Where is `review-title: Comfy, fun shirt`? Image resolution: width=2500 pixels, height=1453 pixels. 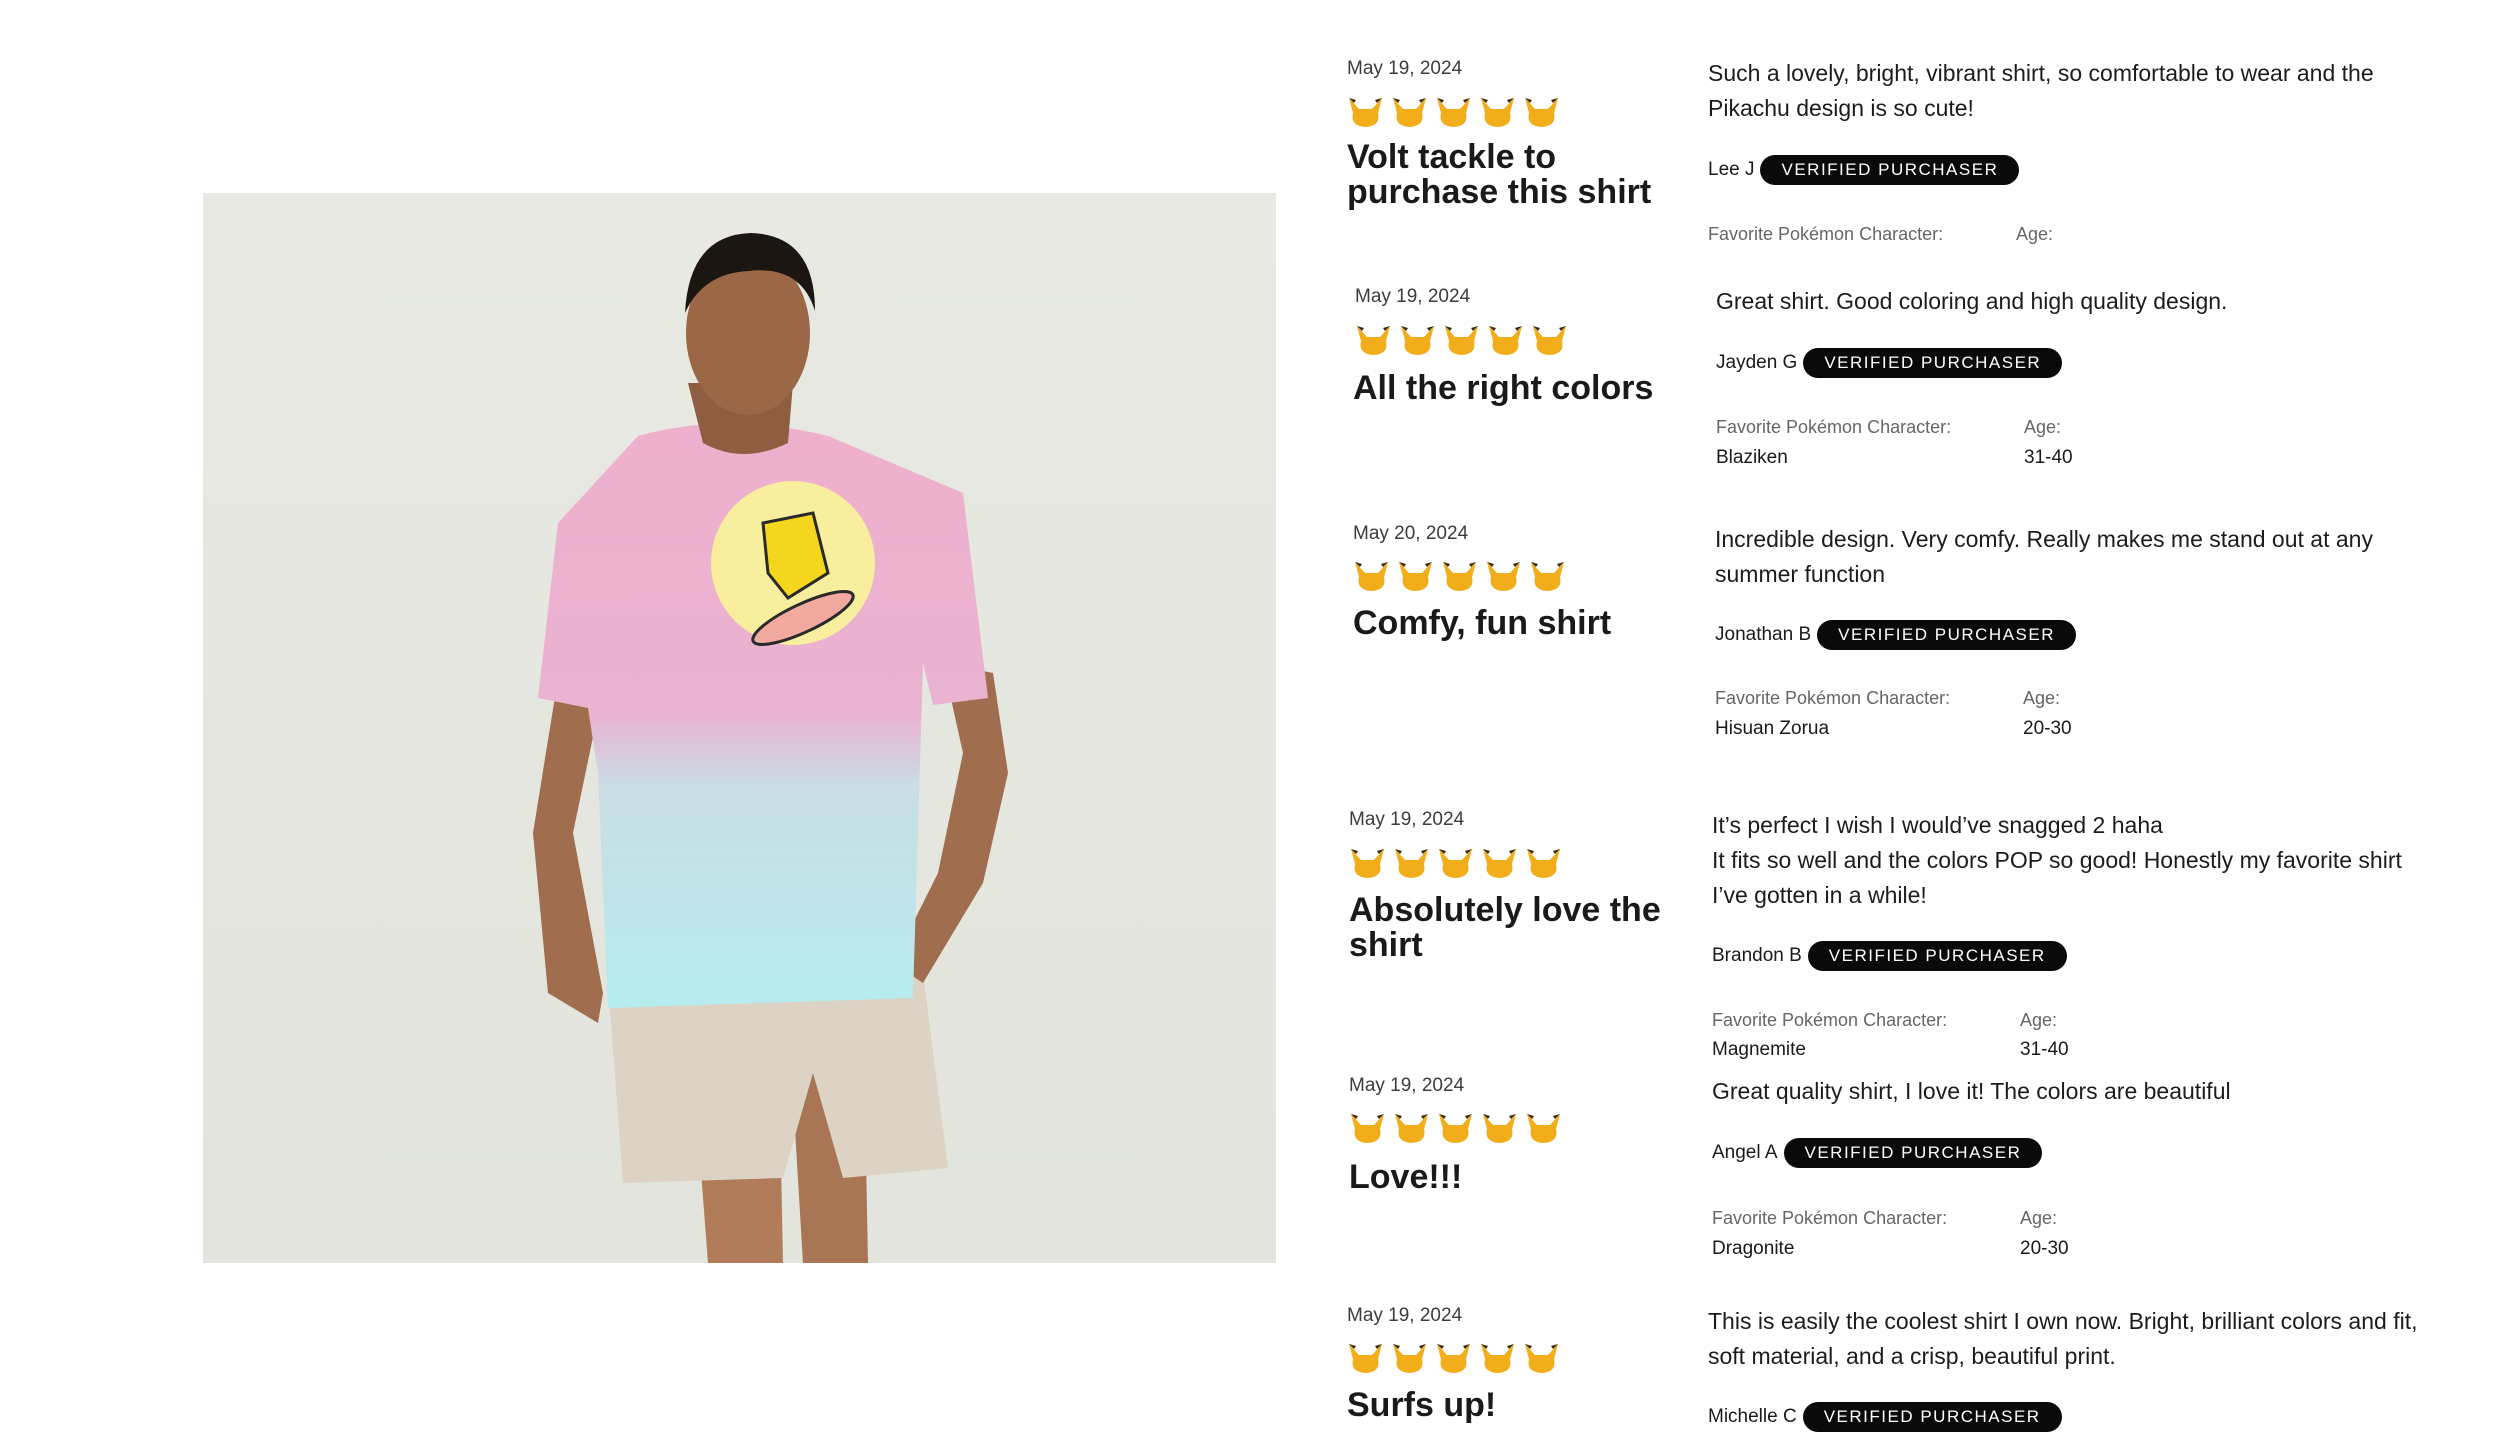
review-title: Comfy, fun shirt is located at coordinates (1482, 623).